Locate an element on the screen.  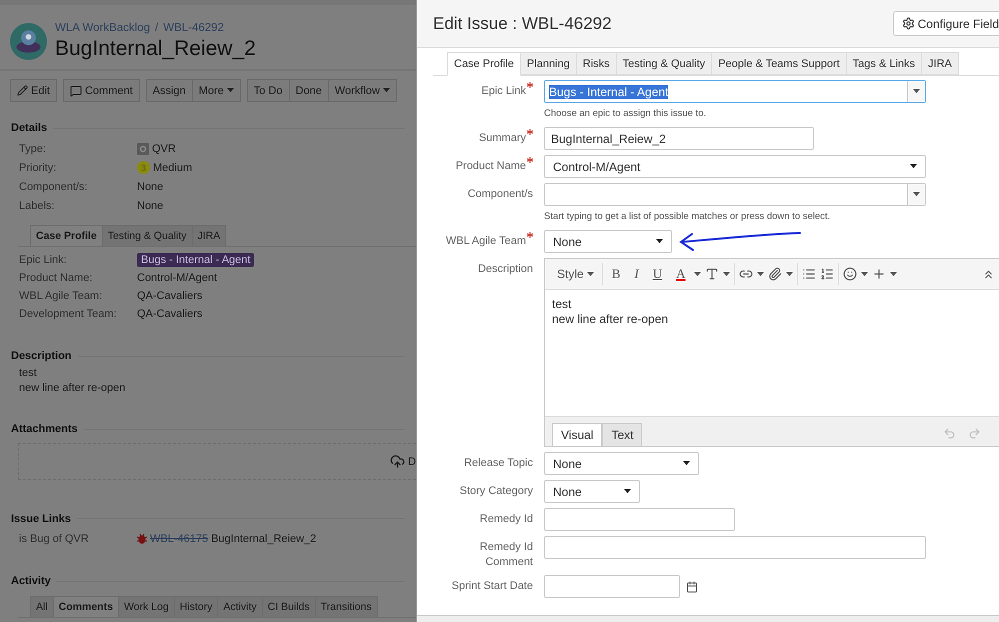
bug-icon is located at coordinates (142, 538).